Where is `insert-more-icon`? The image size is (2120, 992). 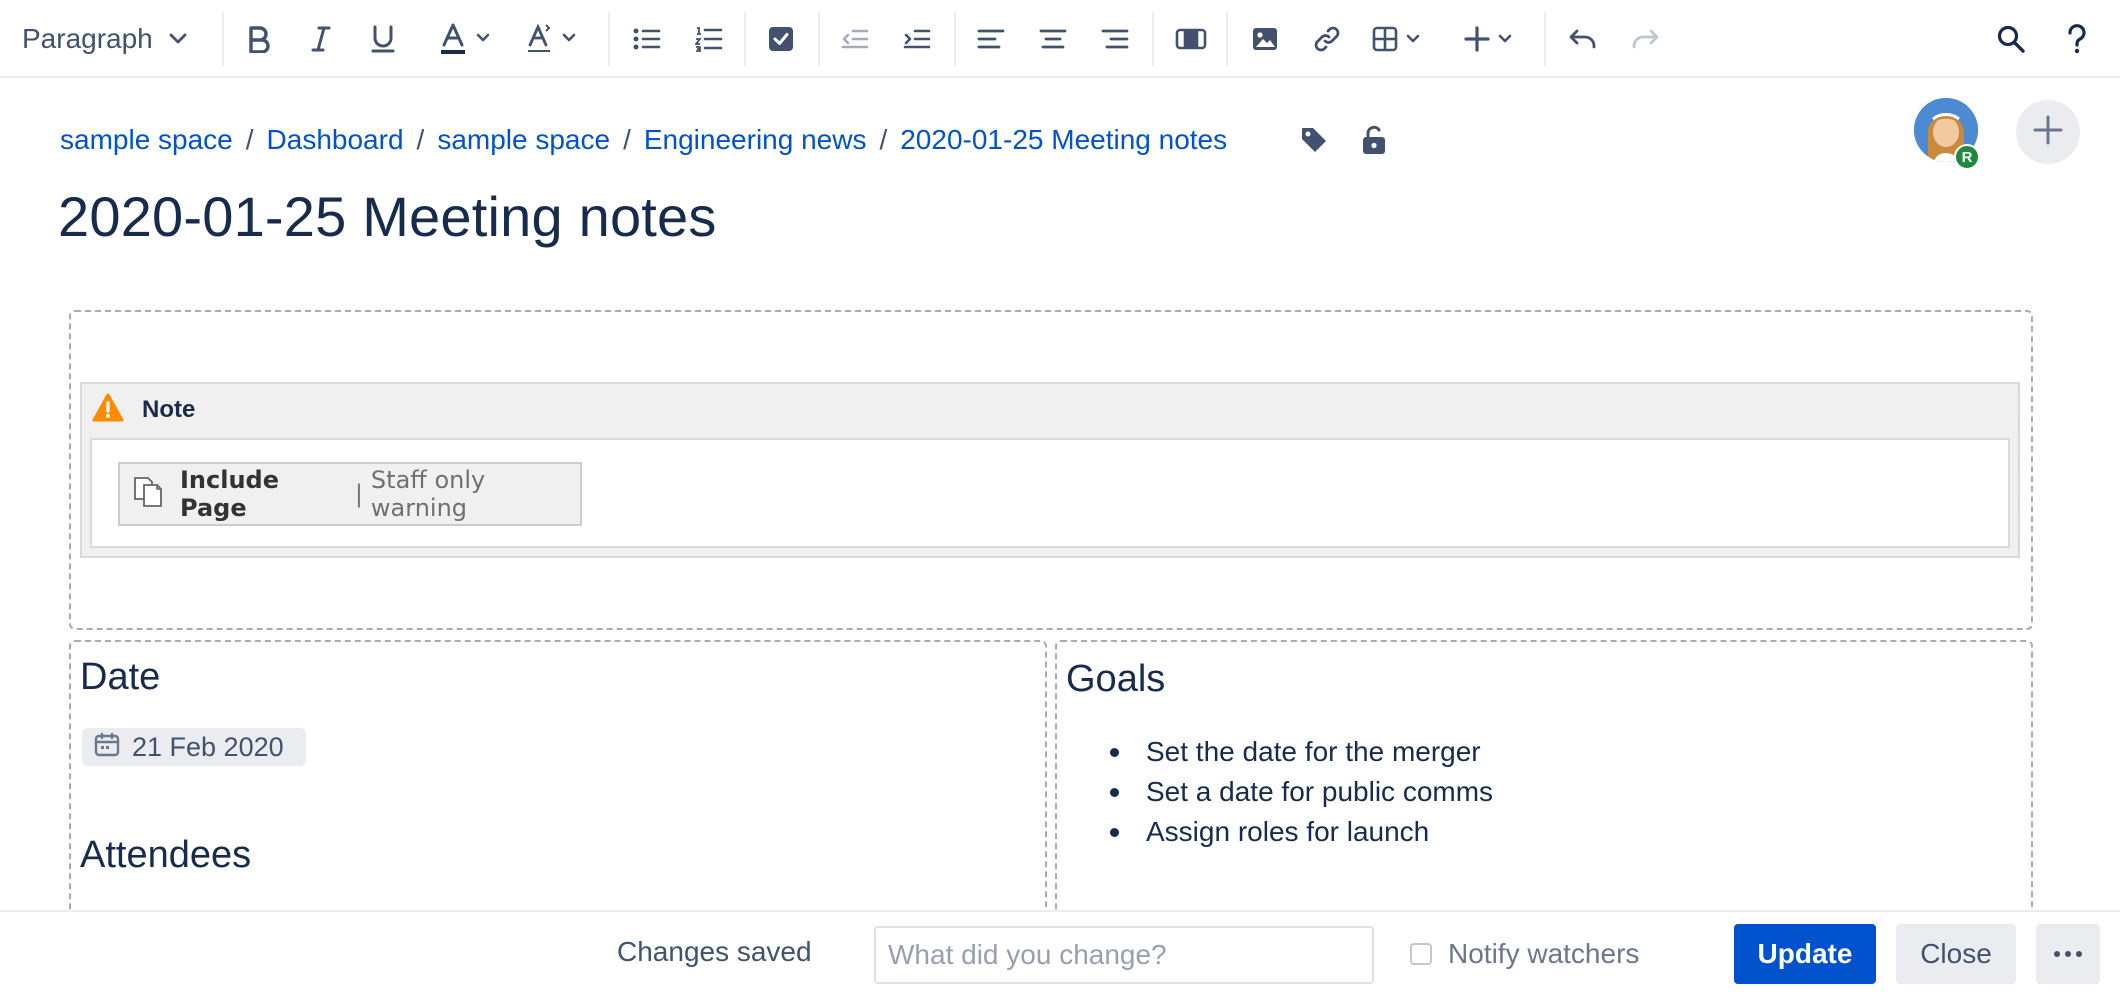 insert-more-icon is located at coordinates (1494, 39).